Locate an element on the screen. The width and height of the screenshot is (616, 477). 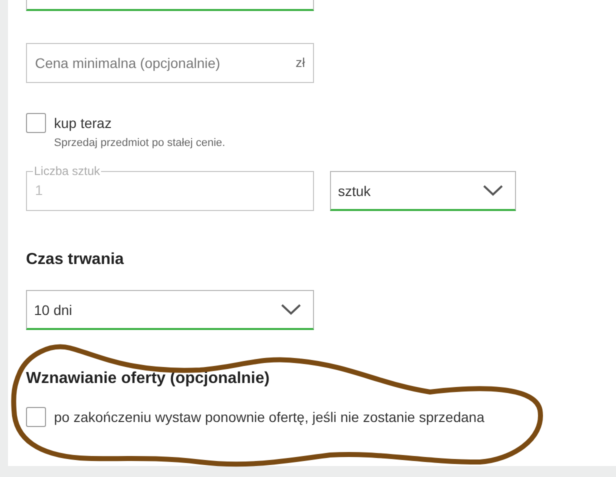
checkbox-label: po zakończeniu wystaw ponownie ofertę, jeśli nie zostanie sprzedana is located at coordinates (269, 417).